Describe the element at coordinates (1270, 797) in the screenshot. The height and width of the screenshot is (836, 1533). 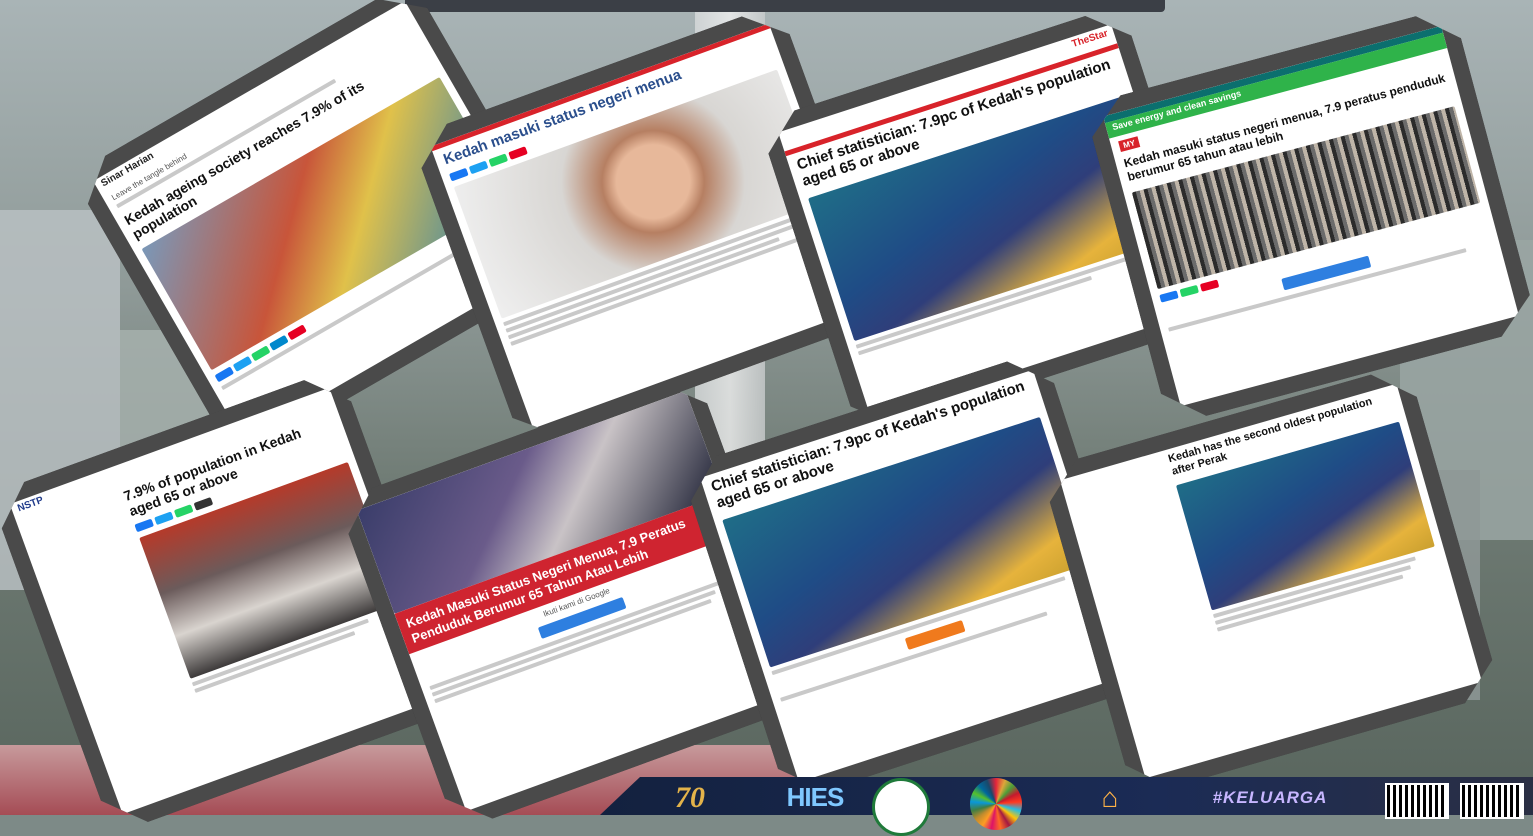
I see `hashtag-text: #KELUARGA` at that location.